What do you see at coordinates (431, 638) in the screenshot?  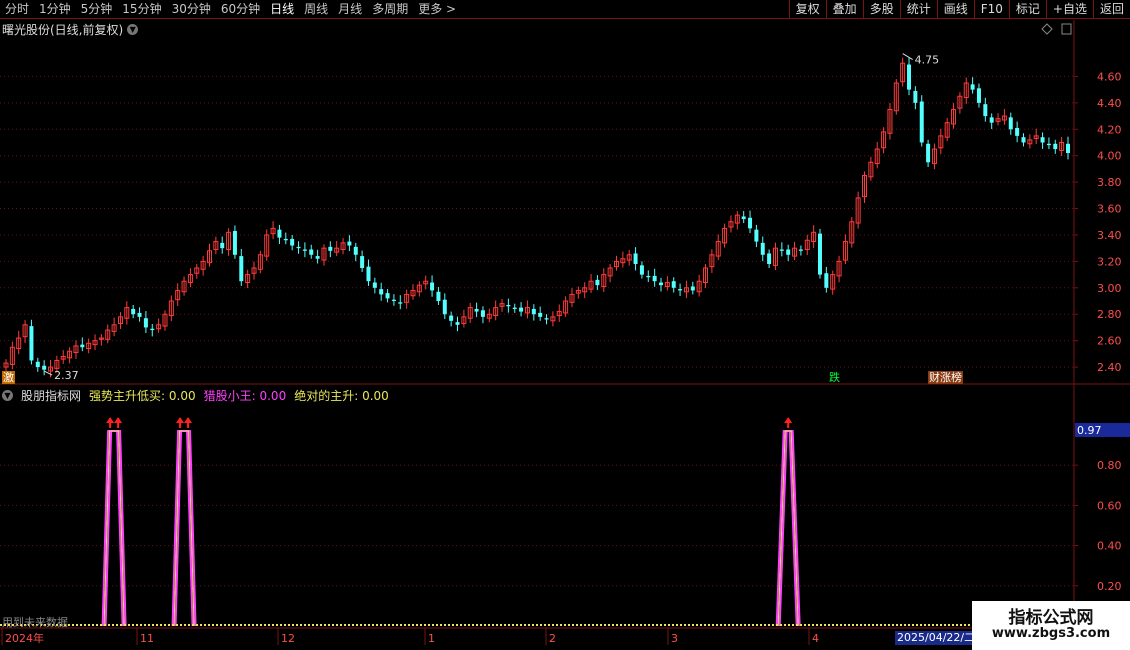 I see `time-axis-label: 1` at bounding box center [431, 638].